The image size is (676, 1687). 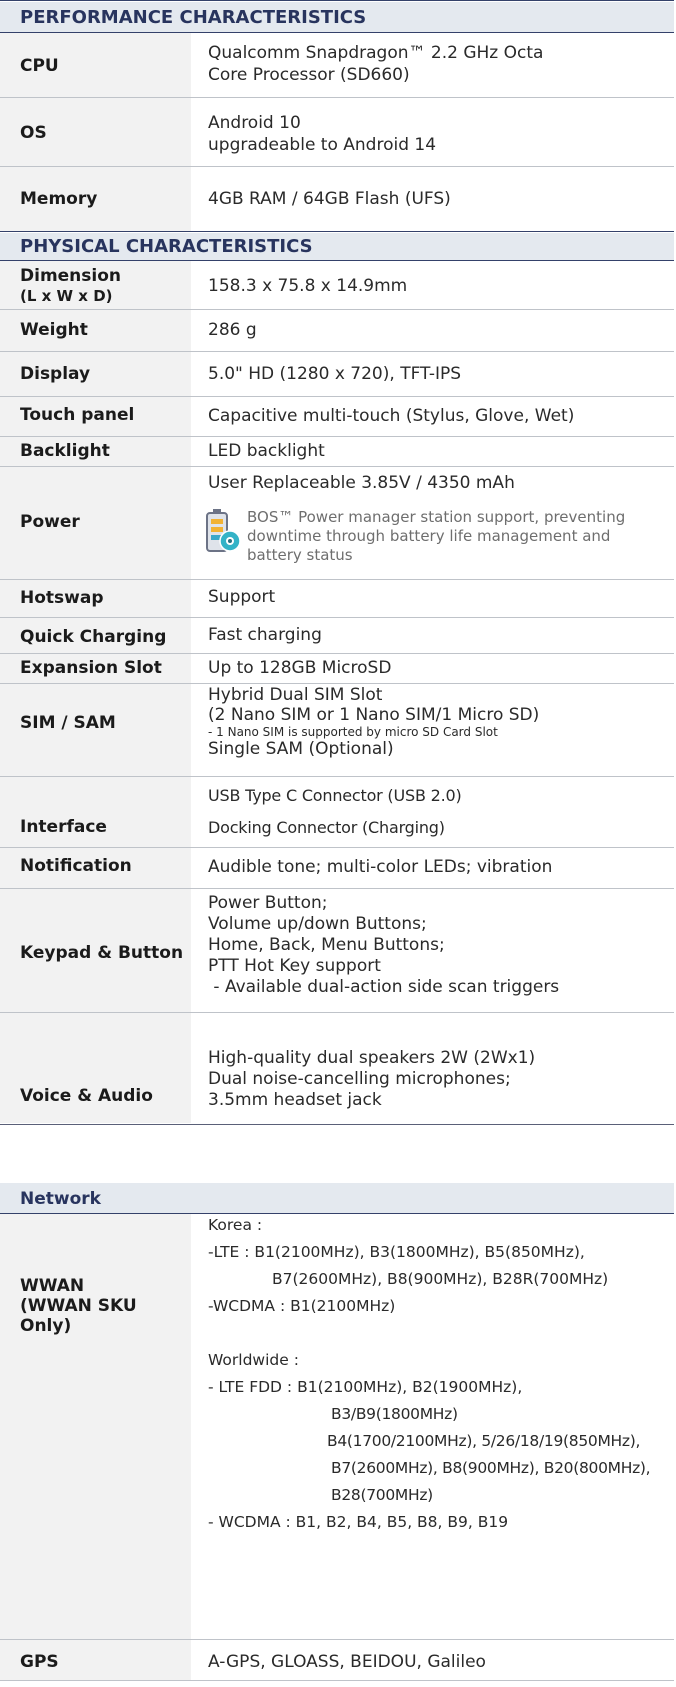 I want to click on spec-value: 4GB RAM / 64GB Flash (UFS), so click(x=329, y=199).